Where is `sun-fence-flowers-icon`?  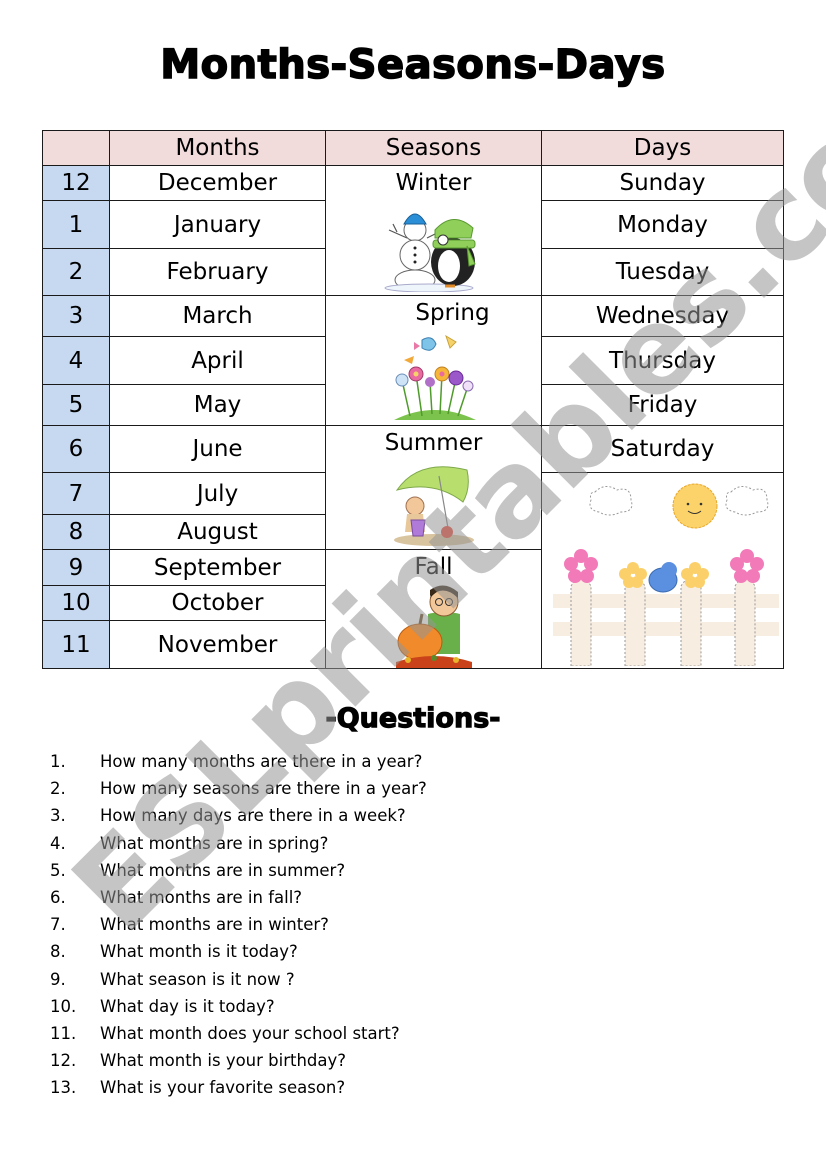 sun-fence-flowers-icon is located at coordinates (665, 574).